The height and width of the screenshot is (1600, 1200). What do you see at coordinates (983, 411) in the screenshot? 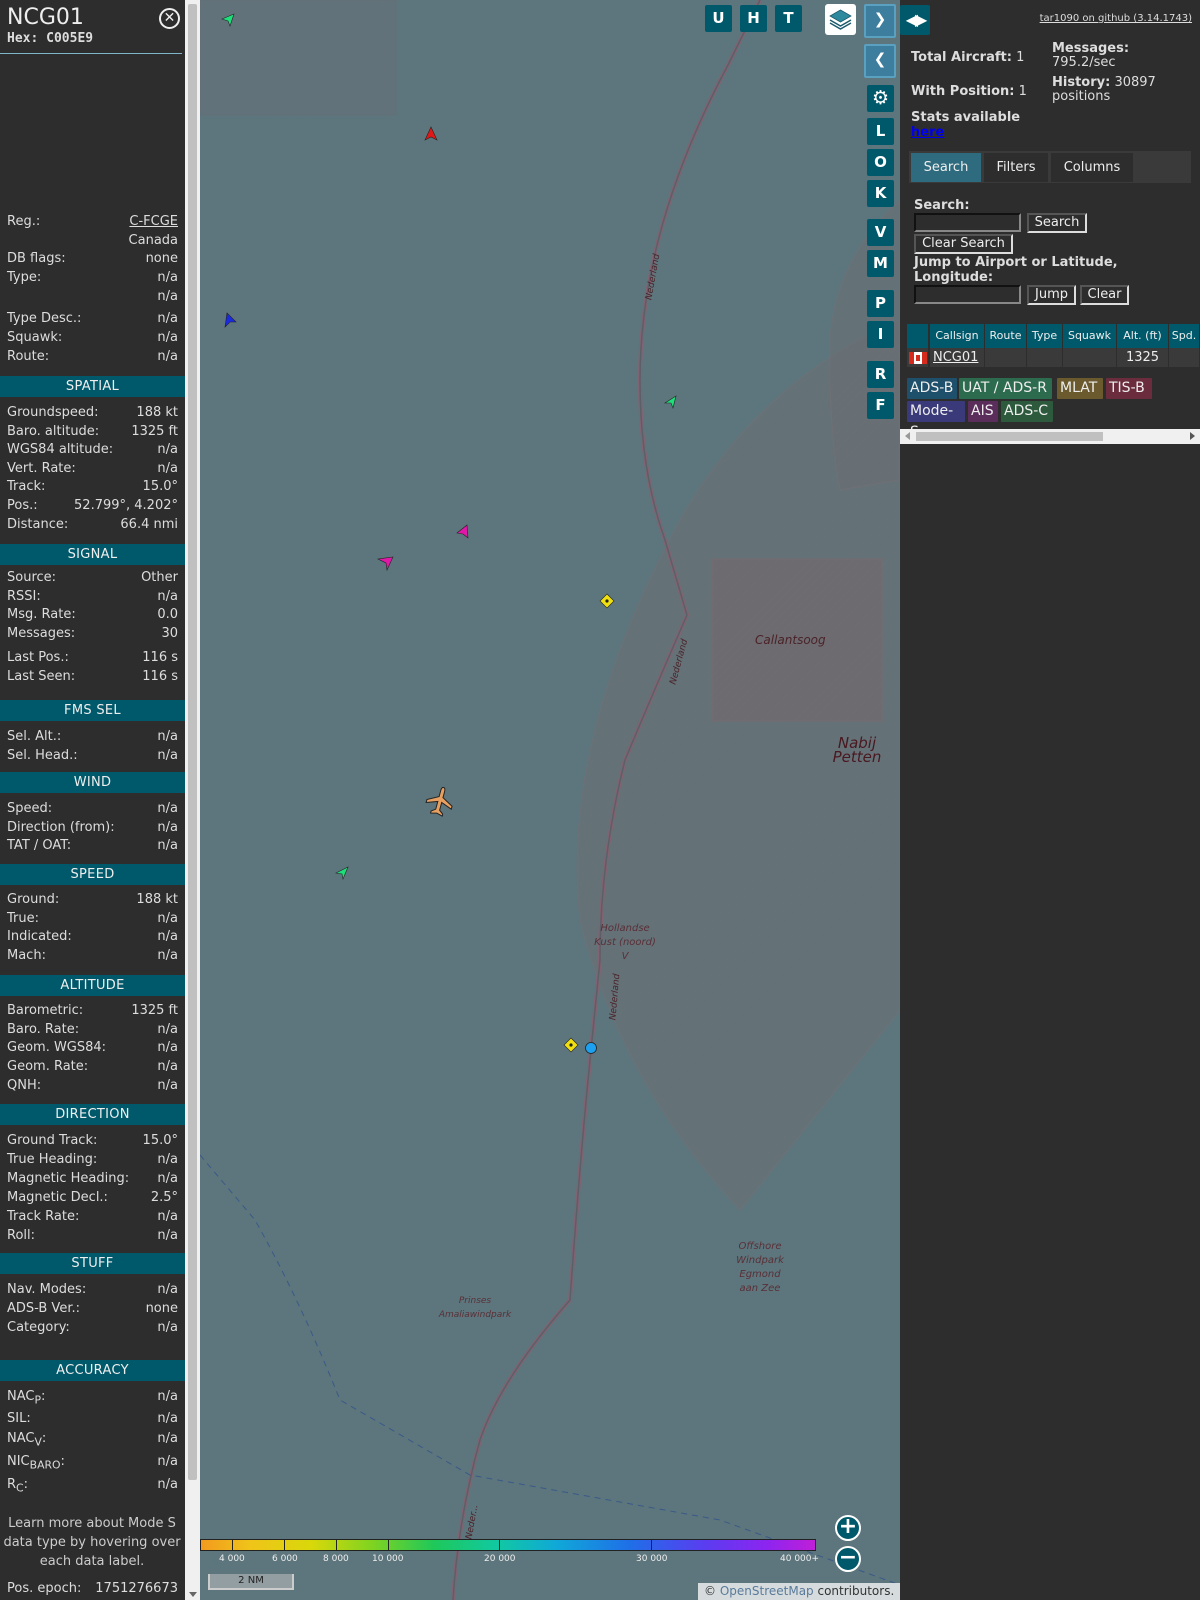
I see `source-badge-ais: AIS` at bounding box center [983, 411].